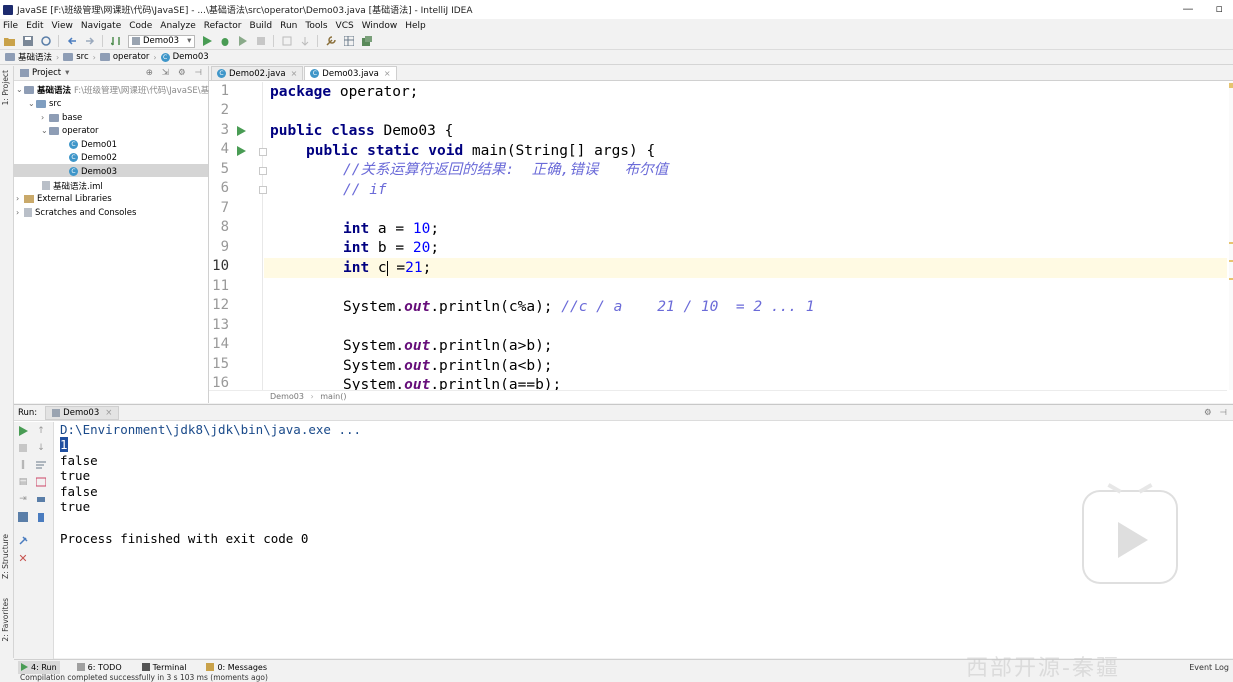 The height and width of the screenshot is (682, 1233). I want to click on locate-icon: ⊕, so click(149, 73).